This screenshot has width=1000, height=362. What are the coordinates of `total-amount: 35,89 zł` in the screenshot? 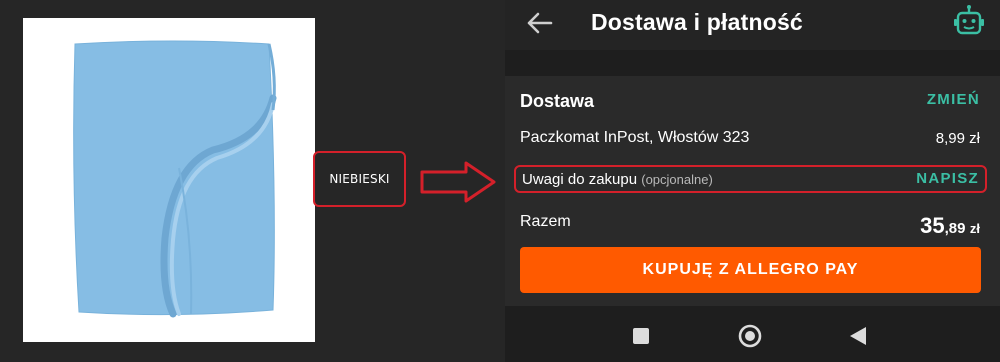 It's located at (950, 226).